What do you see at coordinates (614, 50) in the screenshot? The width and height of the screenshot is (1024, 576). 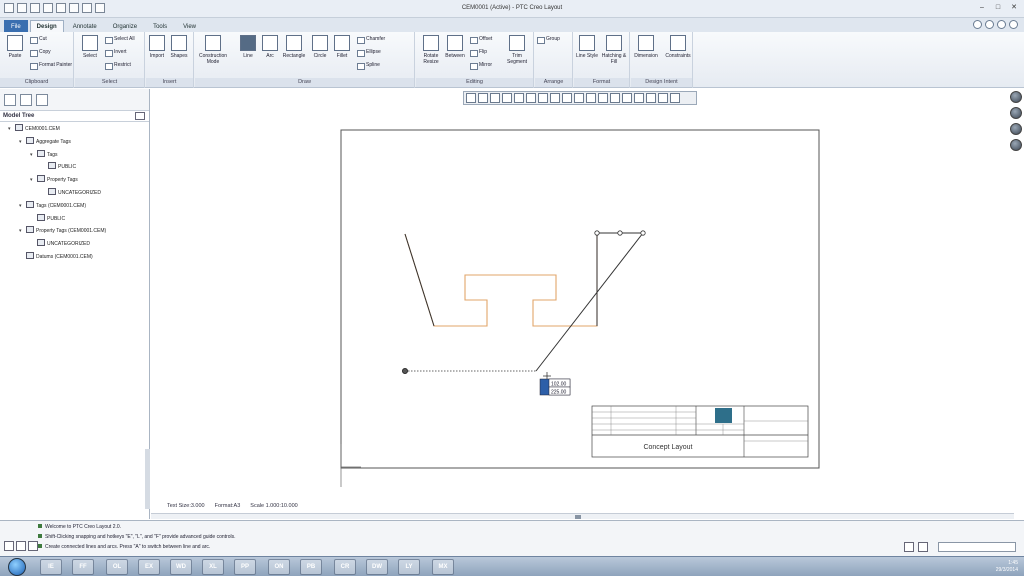 I see `hatching-fill-button: Hatching & Fill` at bounding box center [614, 50].